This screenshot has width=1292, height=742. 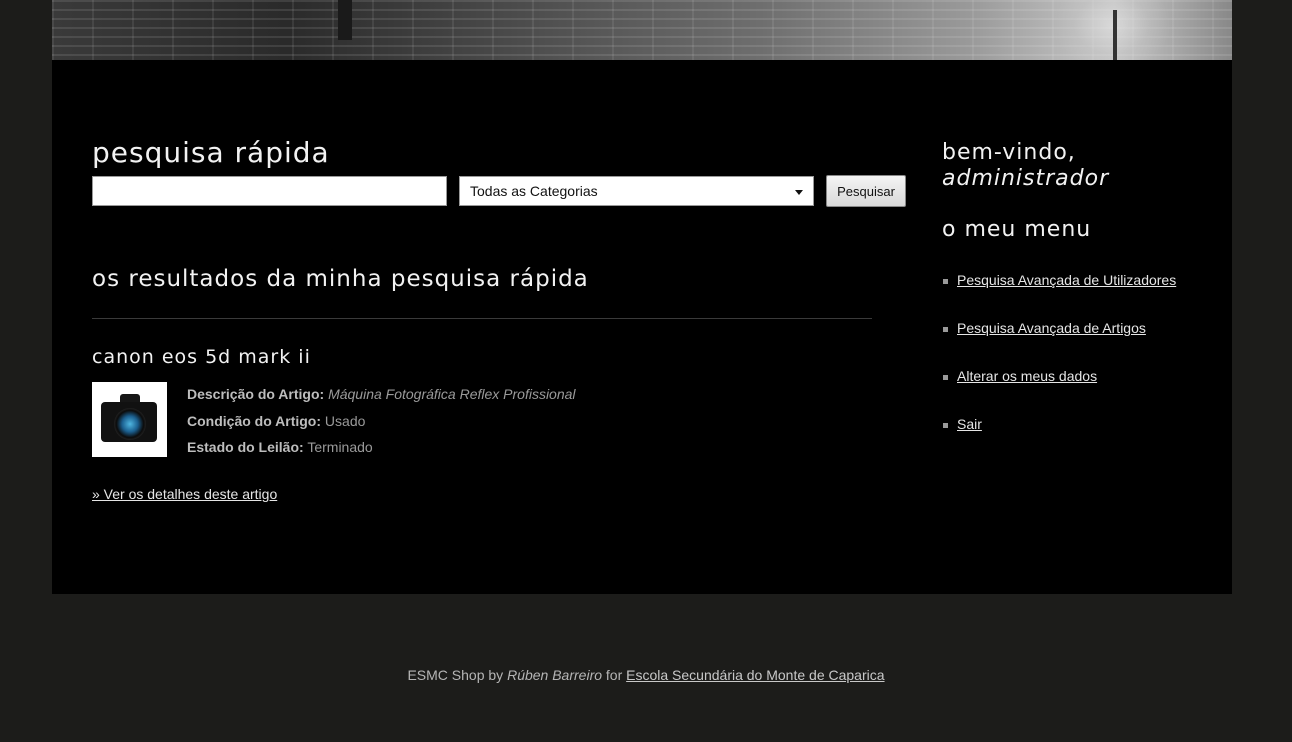 What do you see at coordinates (455, 675) in the screenshot?
I see `footer-prefix: ESMC Shop by` at bounding box center [455, 675].